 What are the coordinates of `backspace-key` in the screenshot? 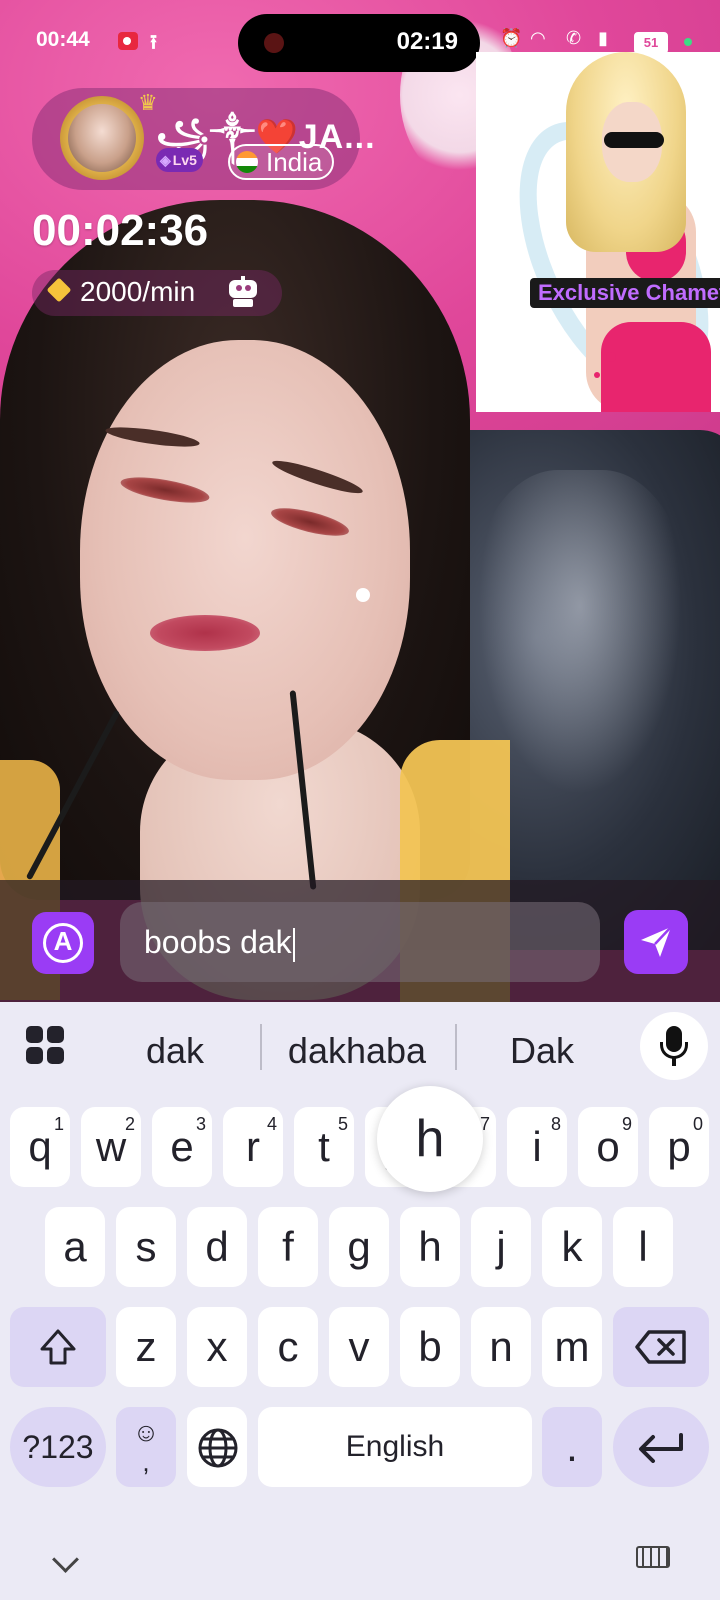 It's located at (661, 1347).